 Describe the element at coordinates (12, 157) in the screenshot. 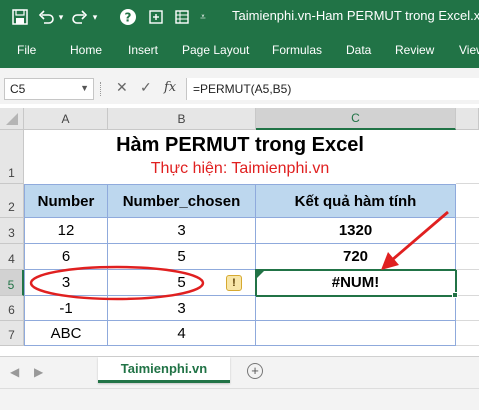

I see `row-header-1: 1` at that location.